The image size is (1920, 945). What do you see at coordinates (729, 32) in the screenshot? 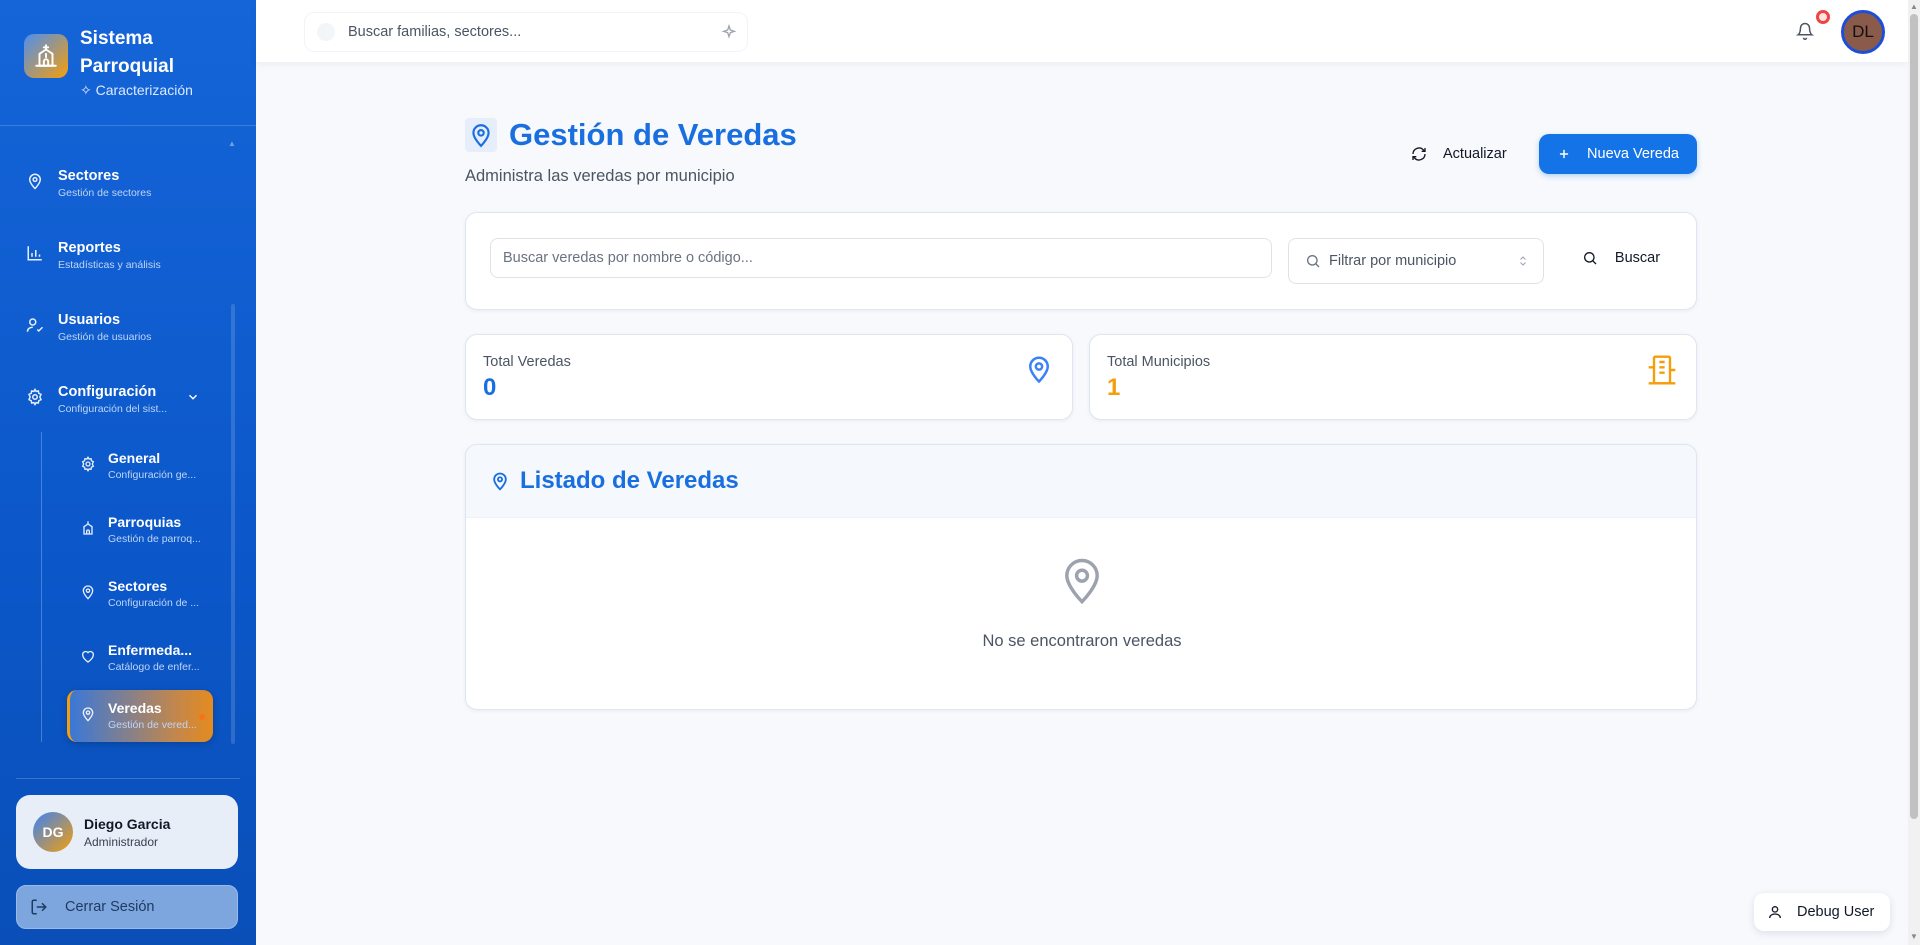
I see `sparkle-icon` at bounding box center [729, 32].